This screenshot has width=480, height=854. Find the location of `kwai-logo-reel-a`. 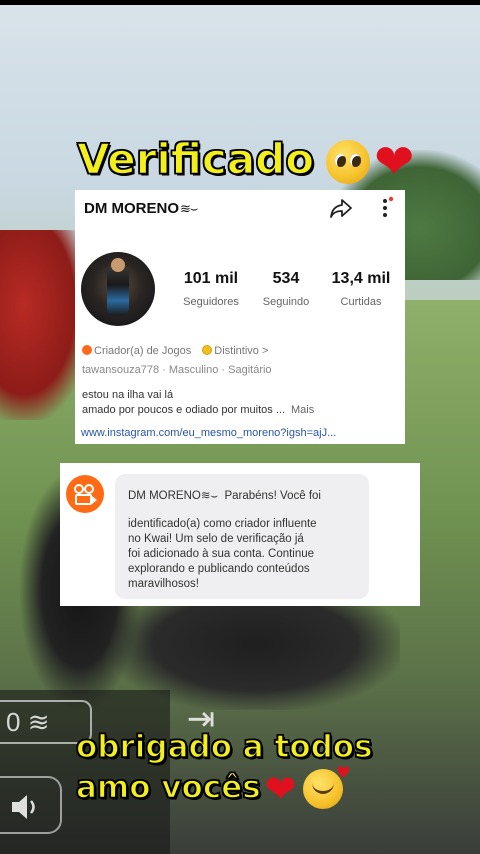

kwai-logo-reel-a is located at coordinates (79, 489).